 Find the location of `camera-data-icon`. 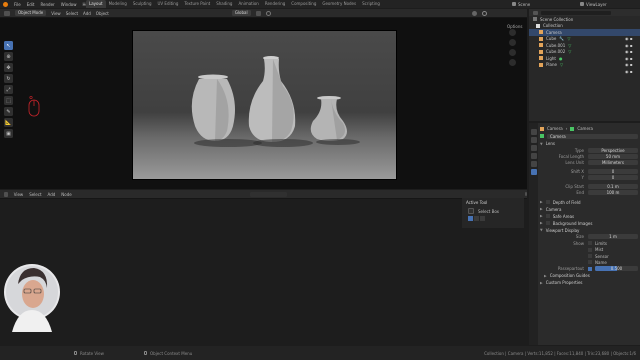

camera-data-icon is located at coordinates (572, 128).